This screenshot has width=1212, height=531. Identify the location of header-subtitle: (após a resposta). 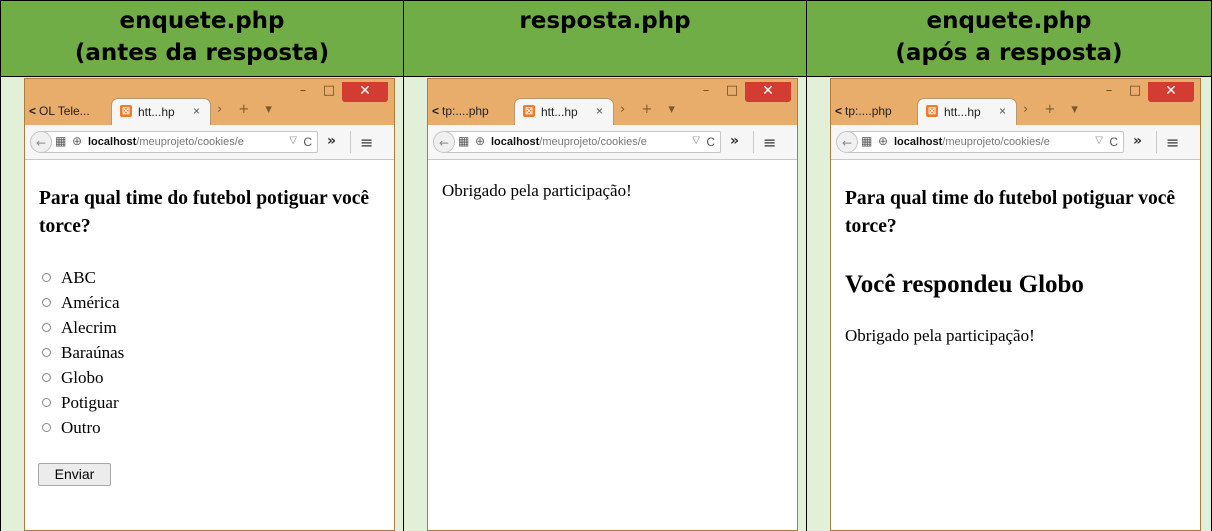
(1009, 53).